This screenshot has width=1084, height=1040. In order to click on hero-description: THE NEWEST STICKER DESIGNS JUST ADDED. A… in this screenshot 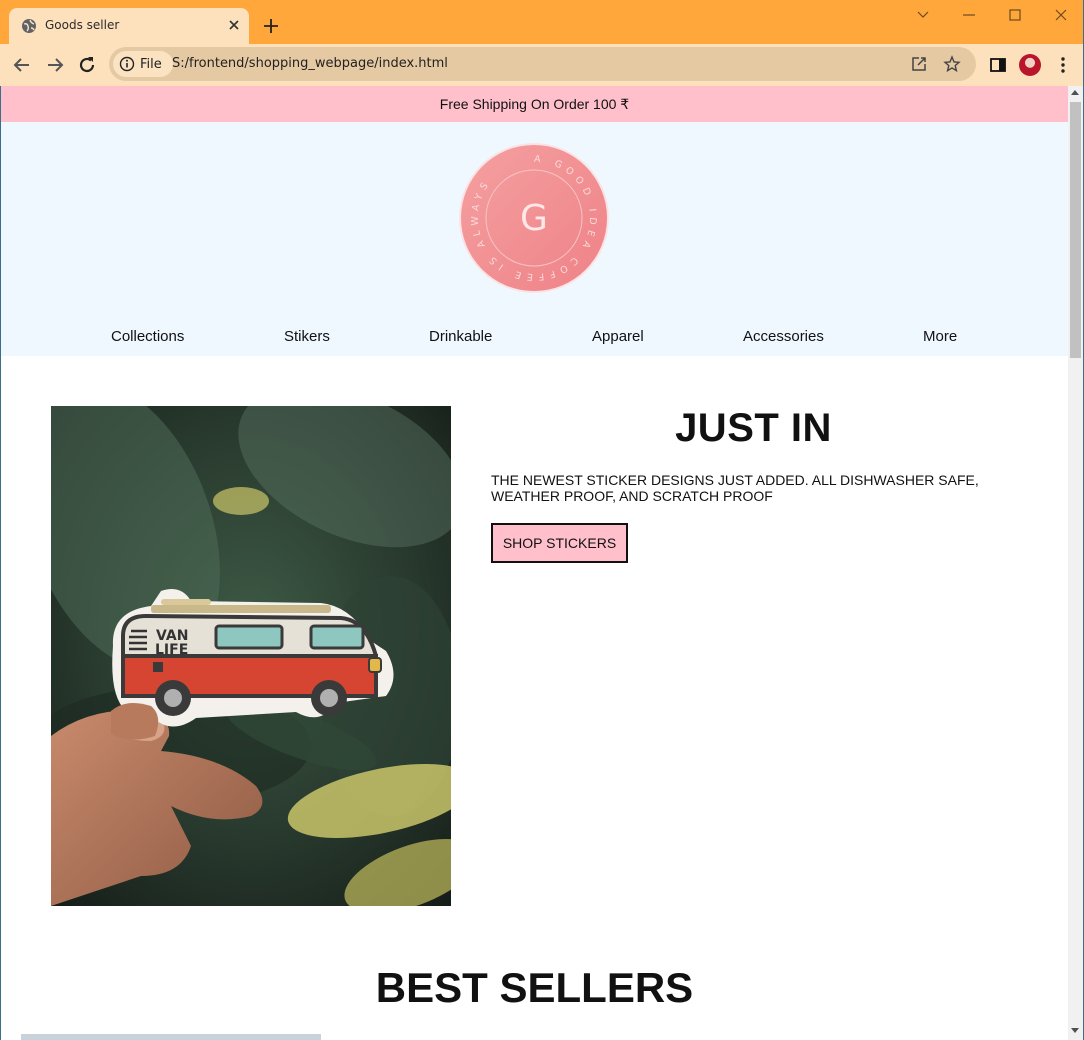, I will do `click(735, 488)`.